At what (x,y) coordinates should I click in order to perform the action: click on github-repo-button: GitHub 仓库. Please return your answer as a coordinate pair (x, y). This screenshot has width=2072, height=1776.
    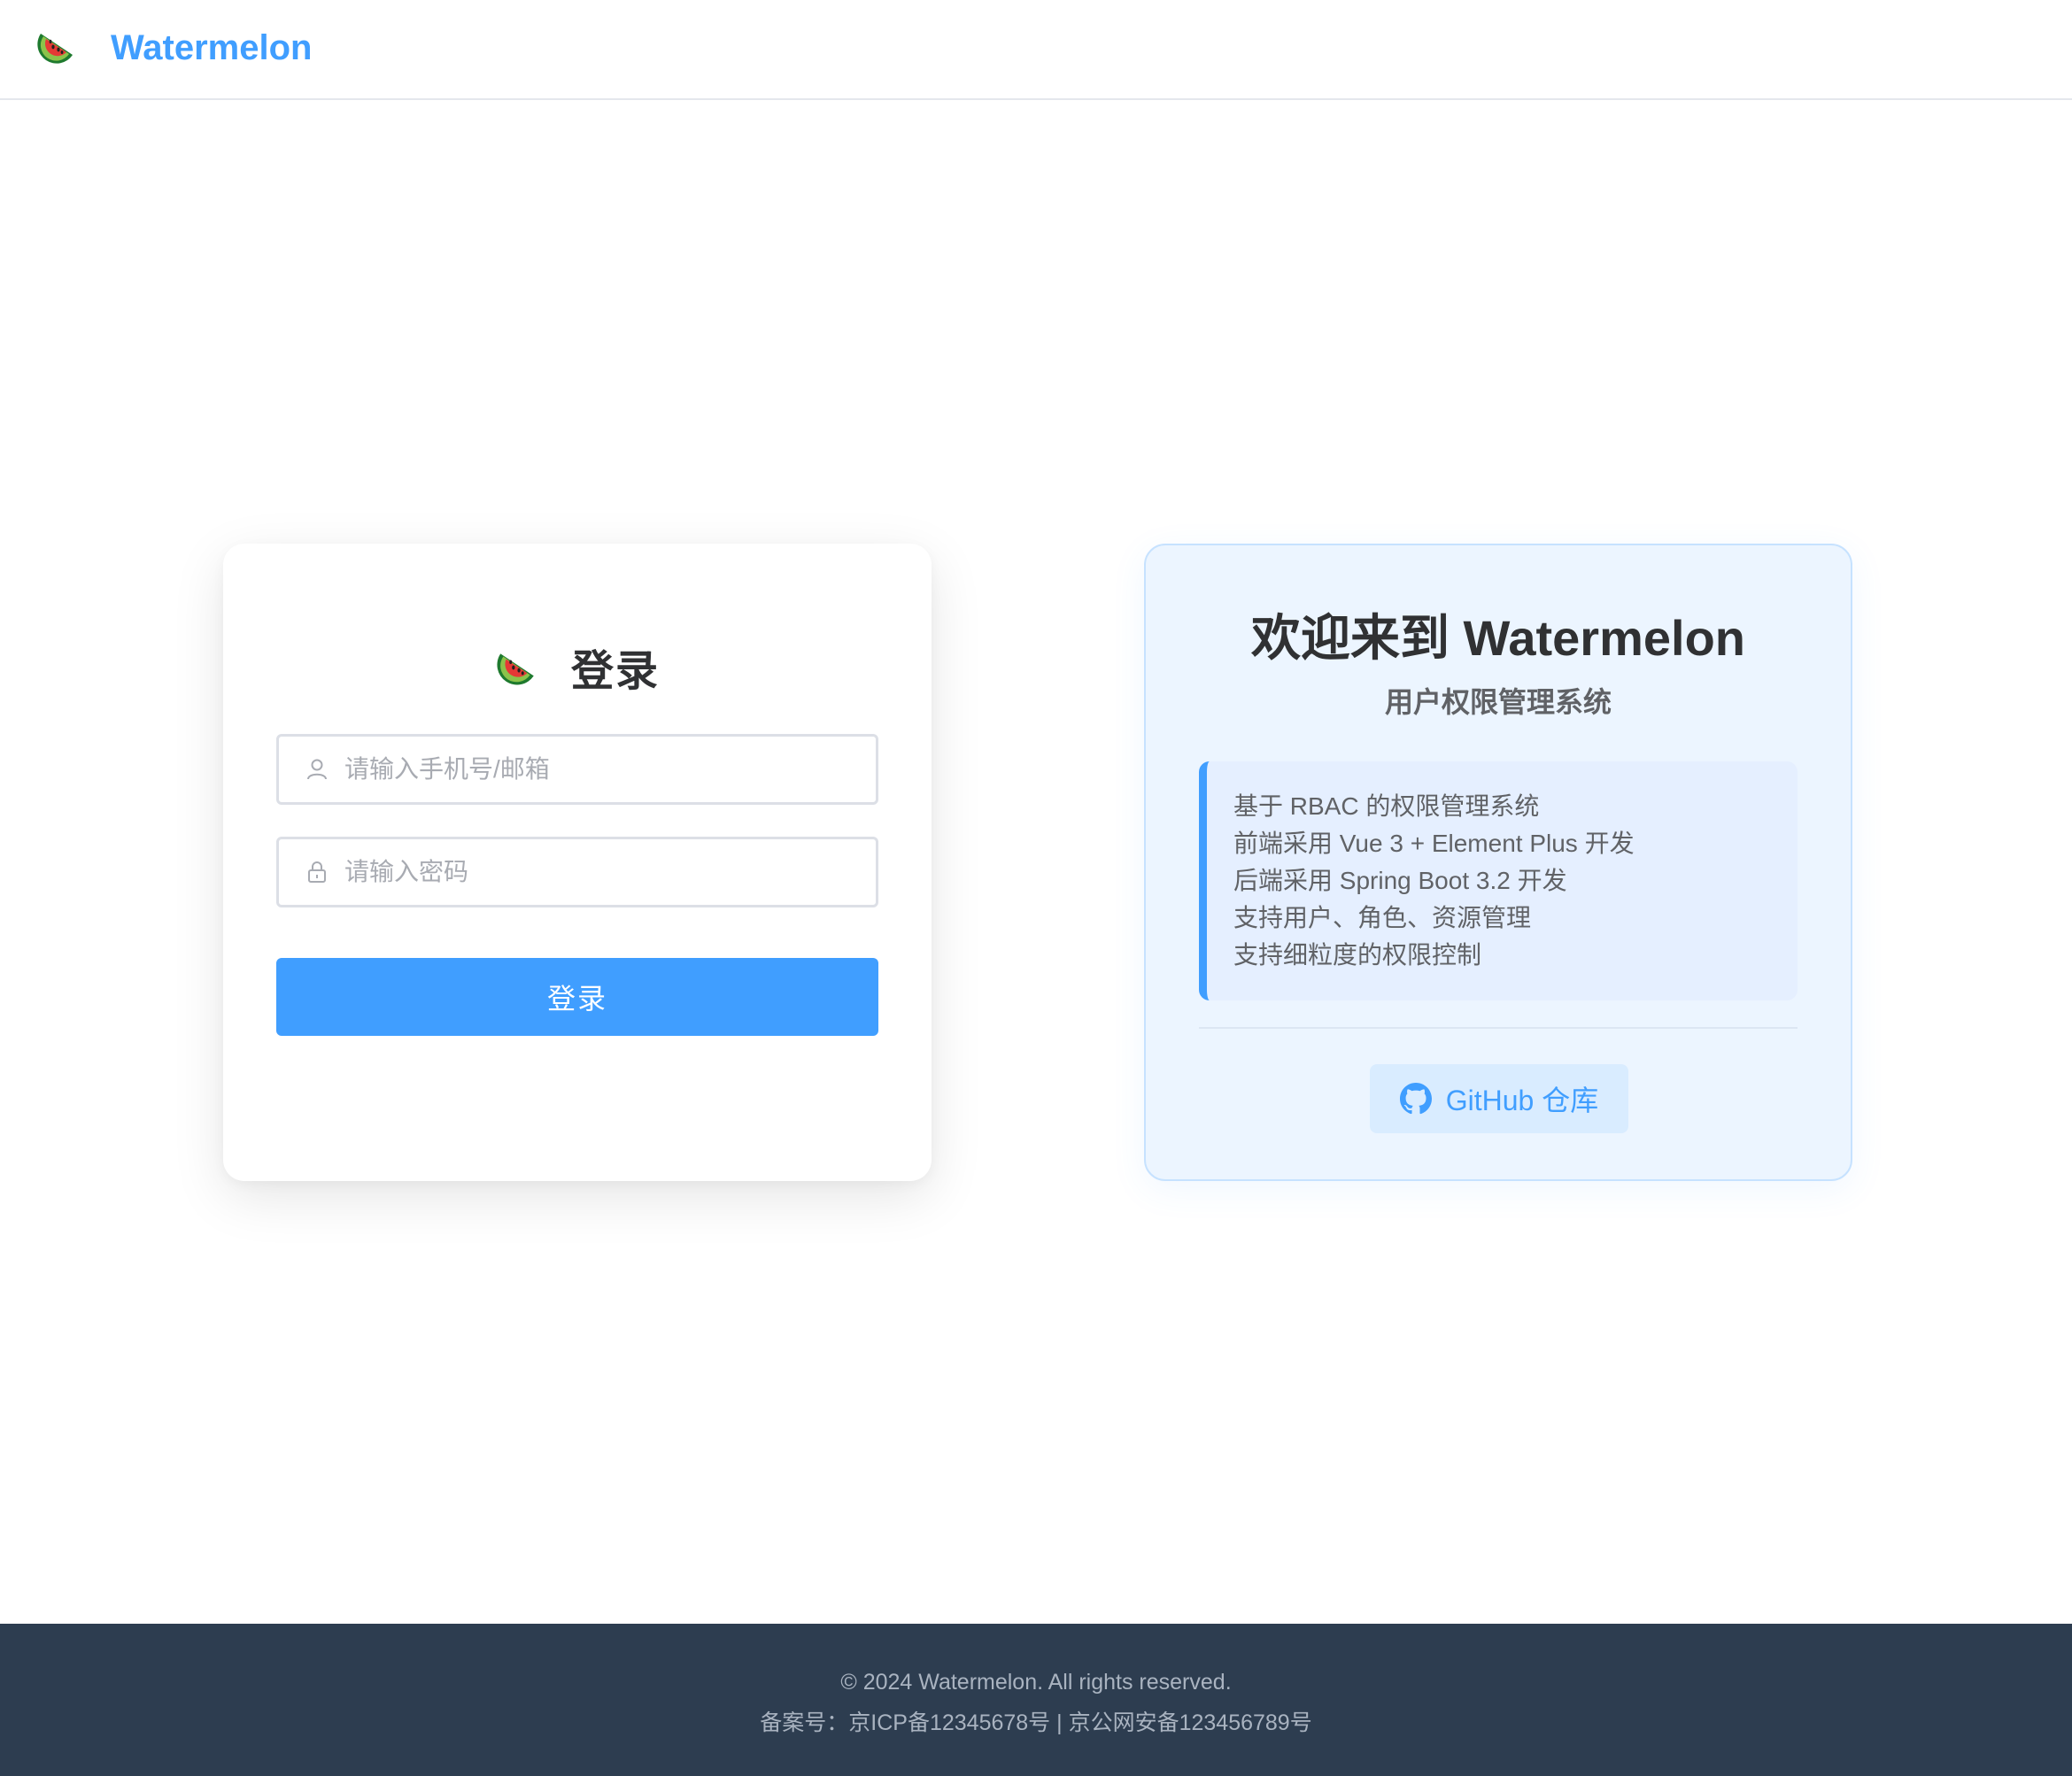
    Looking at the image, I should click on (1499, 1098).